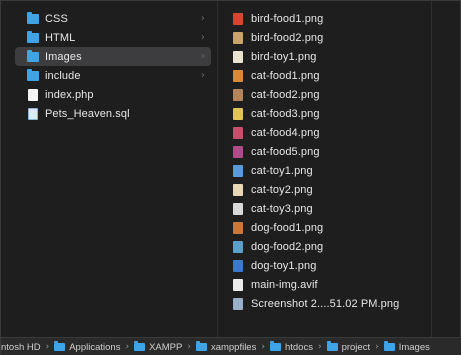 The height and width of the screenshot is (355, 461). I want to click on path-crumb-label: xamppfiles, so click(233, 347).